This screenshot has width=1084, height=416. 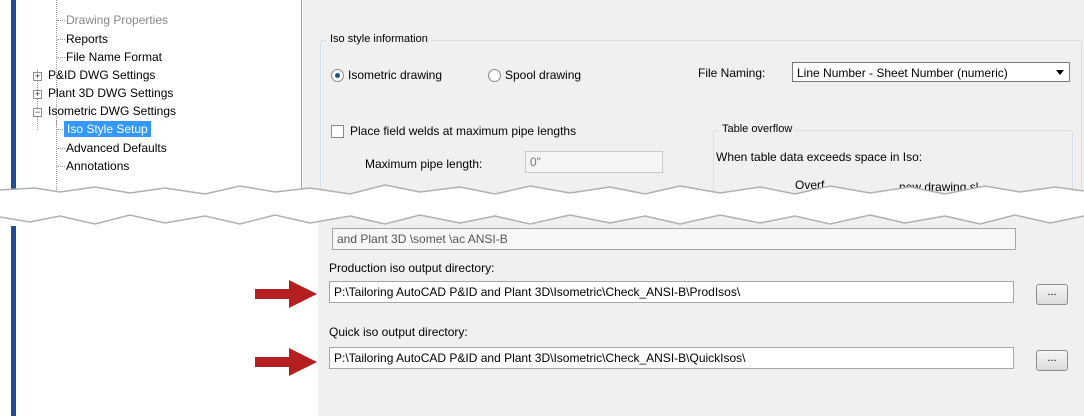 I want to click on collapse-minus-icon: −, so click(x=37, y=112).